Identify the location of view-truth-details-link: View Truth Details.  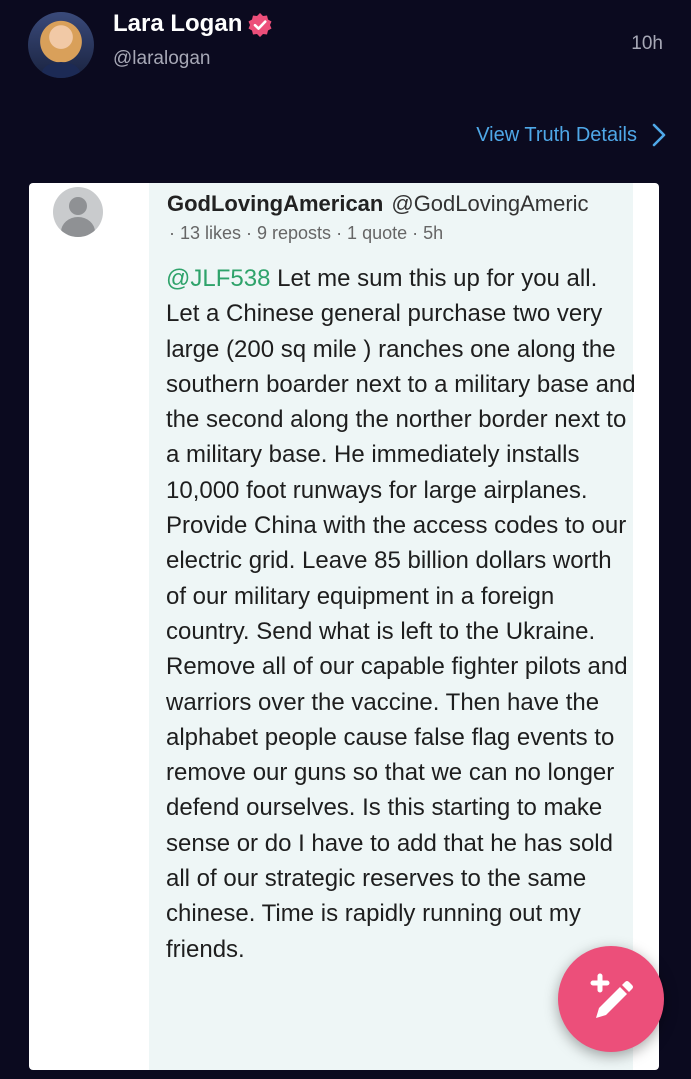
(571, 135).